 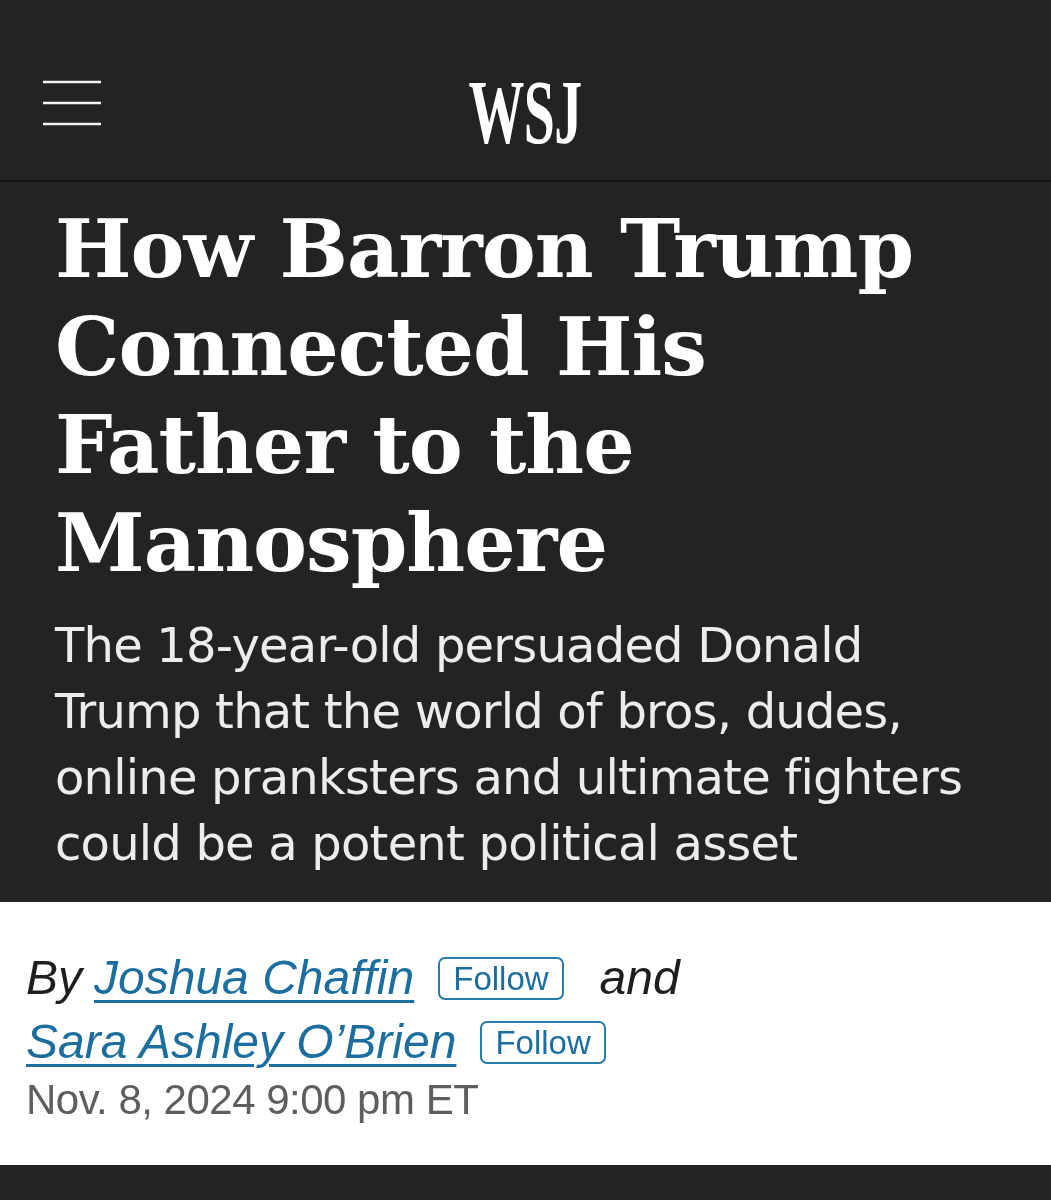 I want to click on byline-prefix: By, so click(x=54, y=978).